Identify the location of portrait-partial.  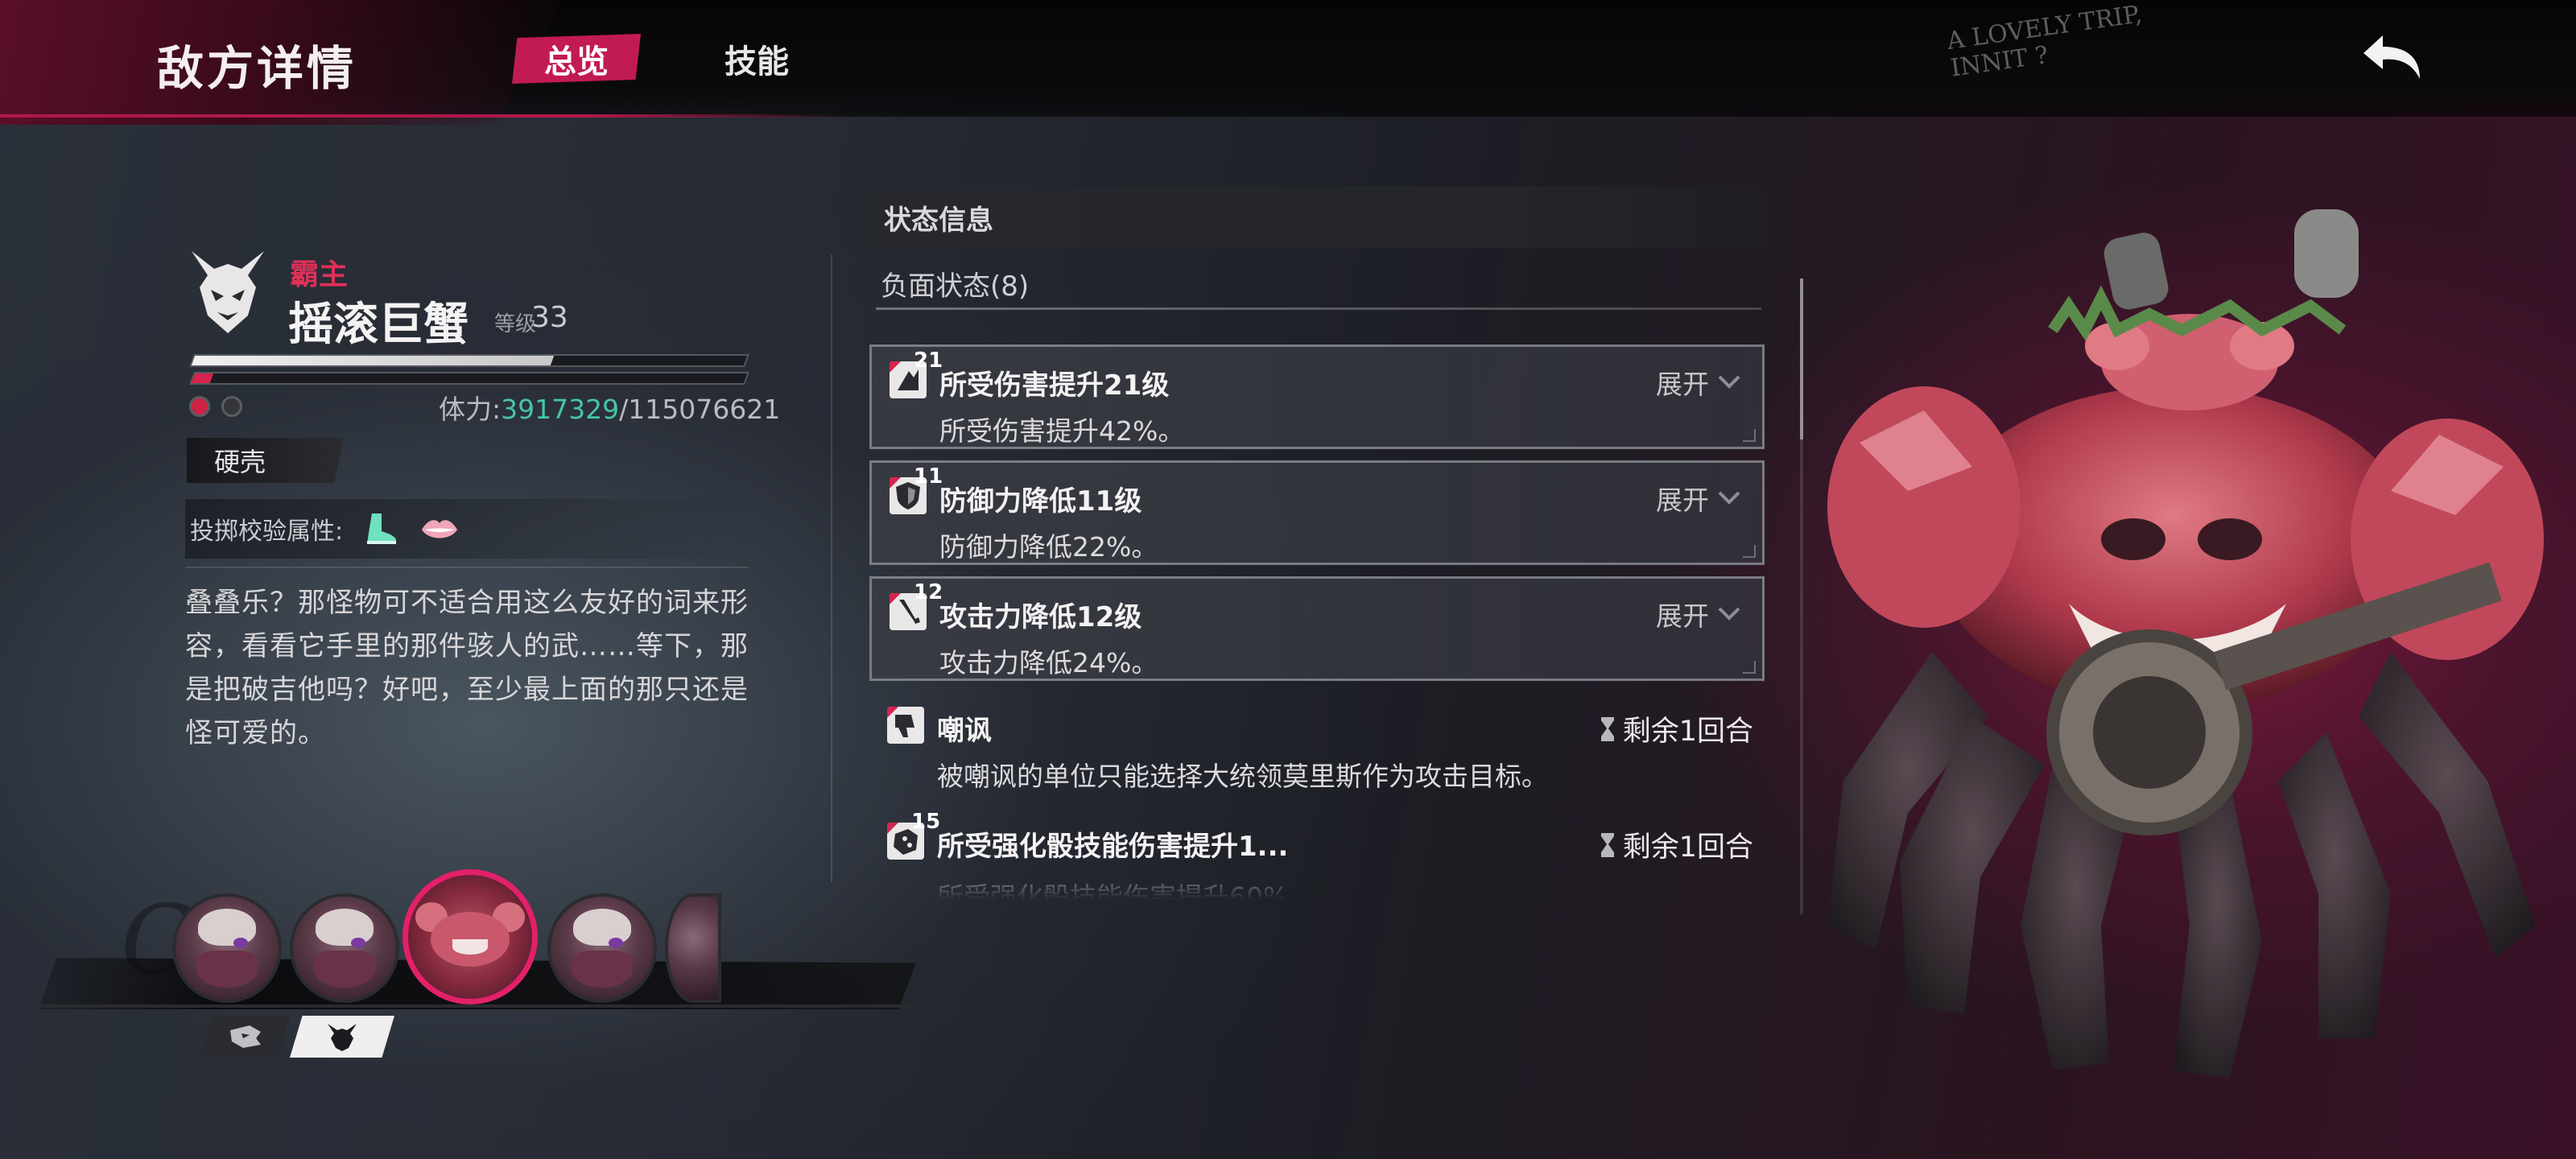
(693, 948).